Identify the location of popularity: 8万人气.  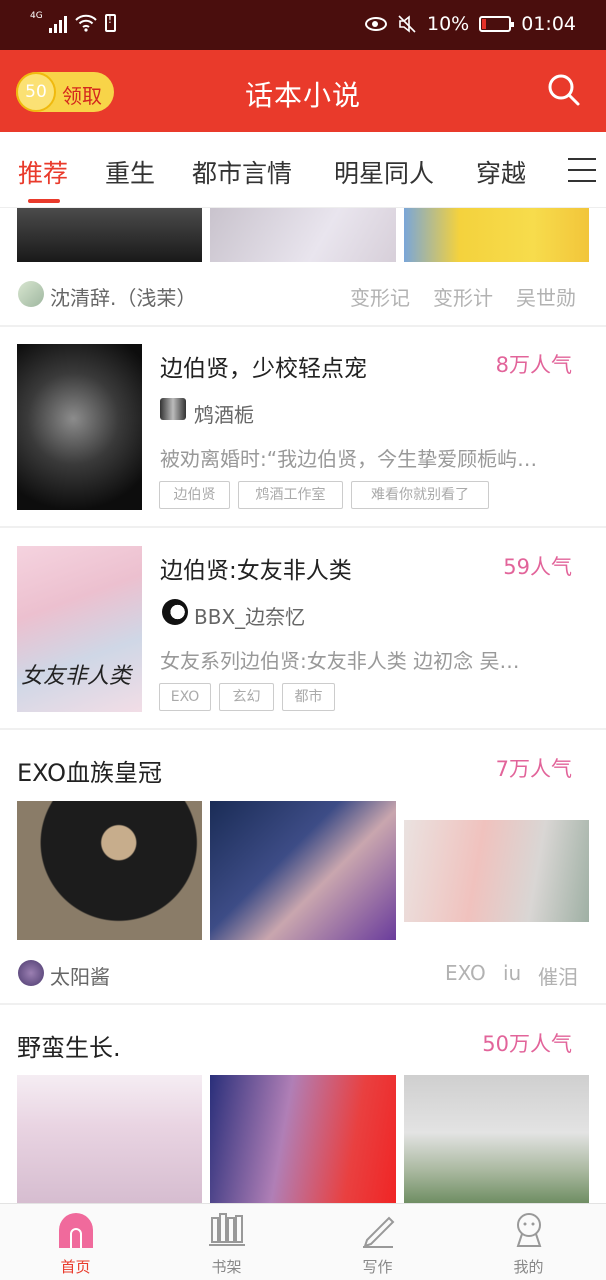
(533, 365).